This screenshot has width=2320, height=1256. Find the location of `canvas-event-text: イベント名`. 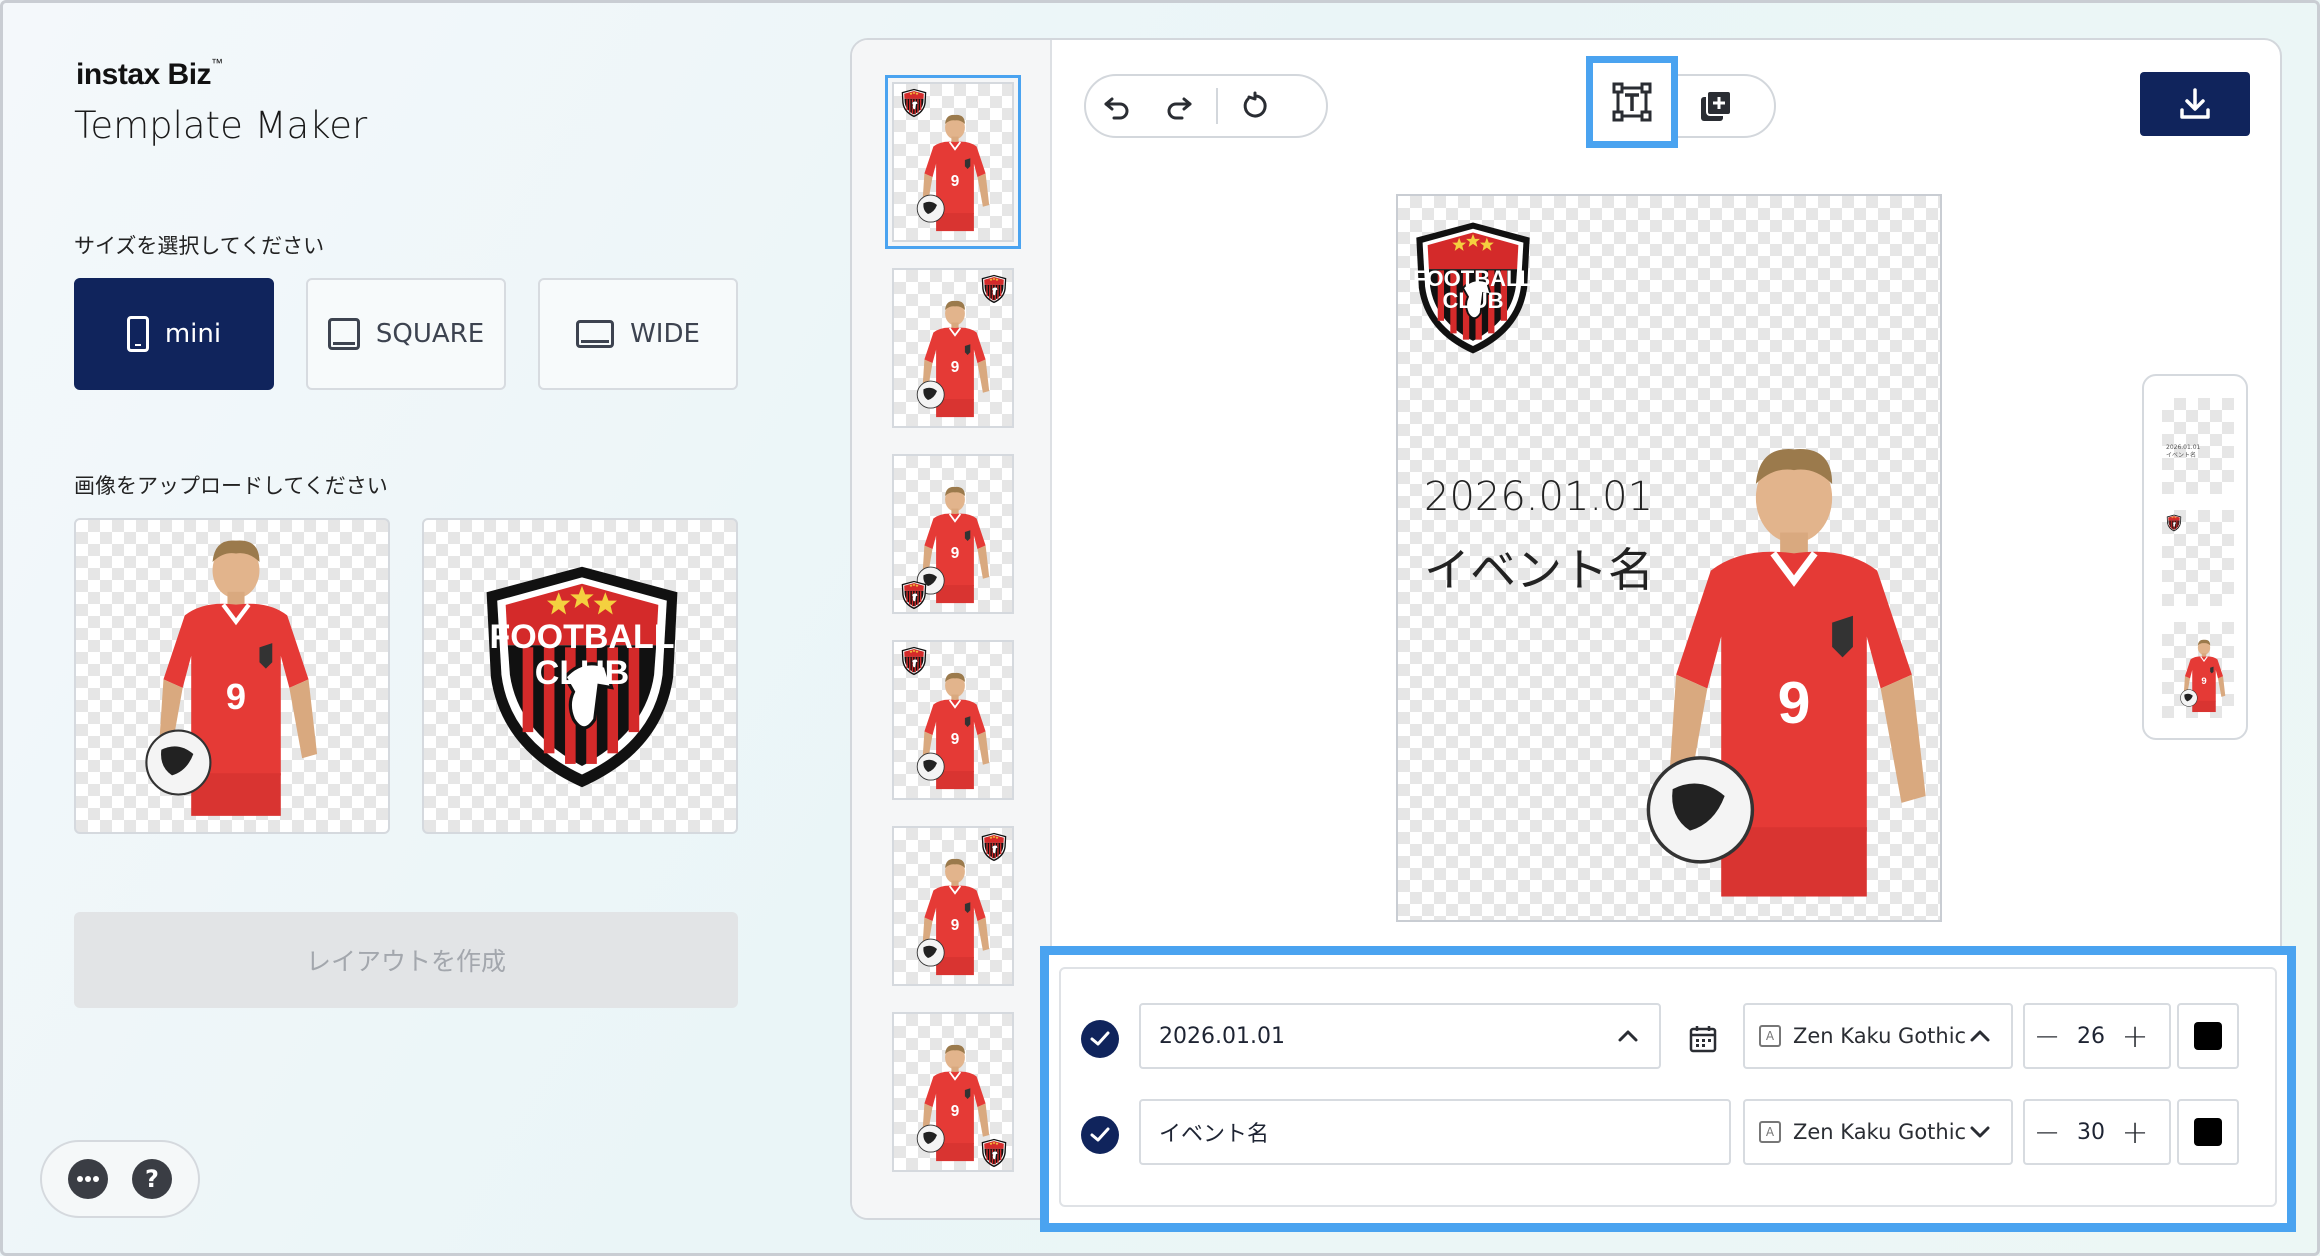

canvas-event-text: イベント名 is located at coordinates (1539, 567).